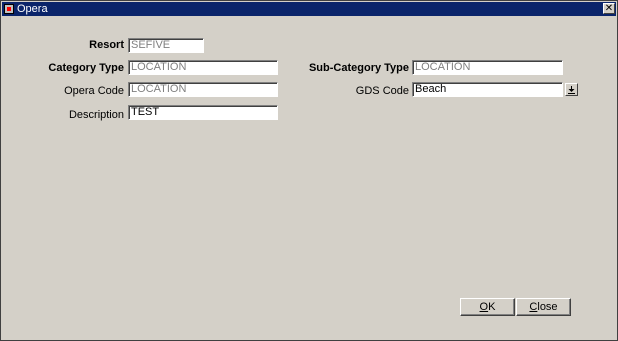 Image resolution: width=618 pixels, height=341 pixels. I want to click on resort-label: Resort, so click(106, 45).